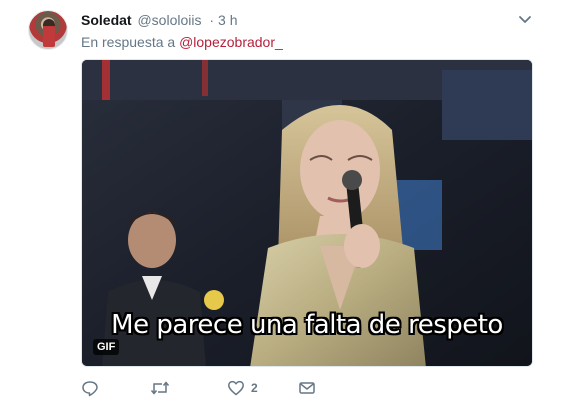  What do you see at coordinates (231, 42) in the screenshot?
I see `reply-mention-link: @lopezobrador_` at bounding box center [231, 42].